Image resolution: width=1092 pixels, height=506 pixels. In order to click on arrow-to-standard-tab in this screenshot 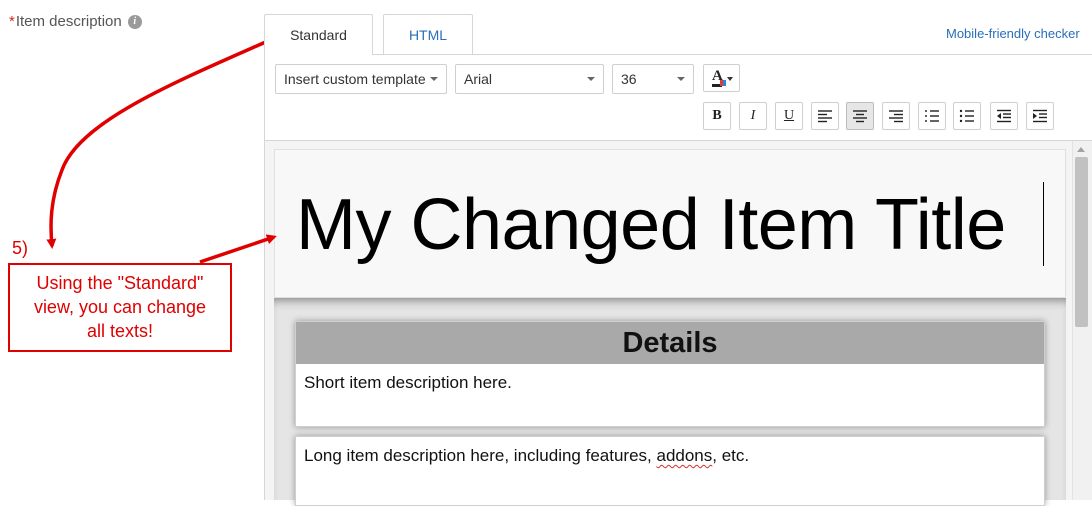, I will do `click(162, 142)`.